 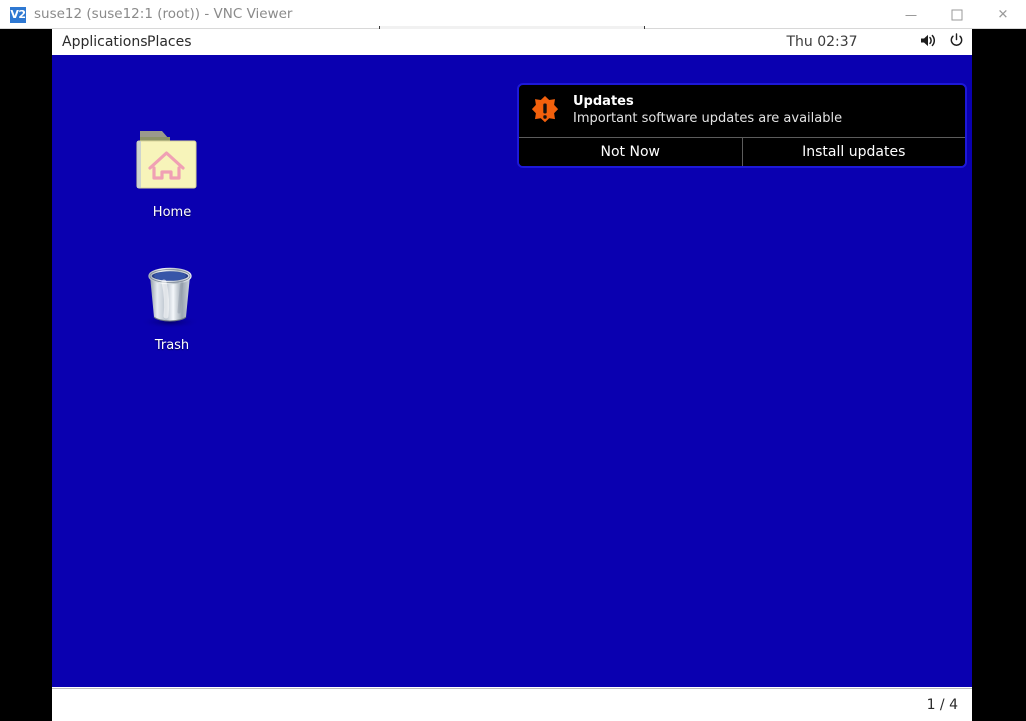 I want to click on desktop-icon-home-label: Home, so click(x=172, y=212).